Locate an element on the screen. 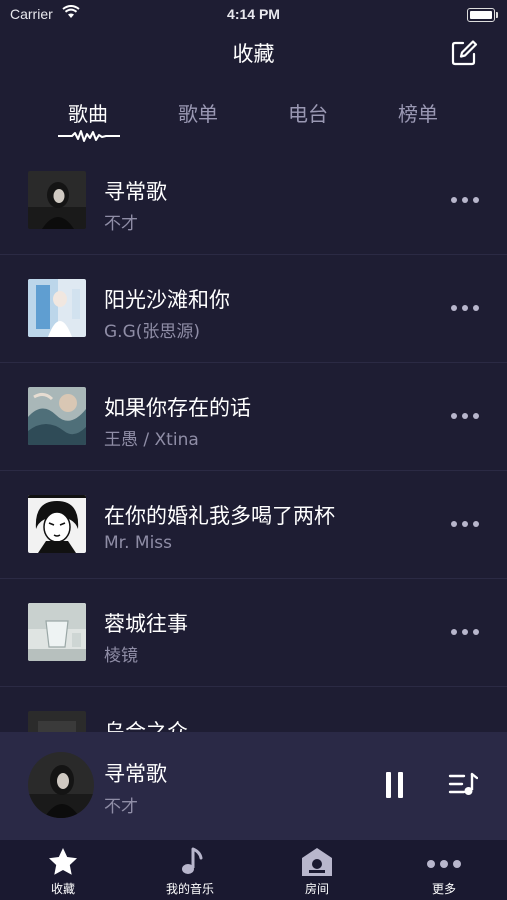  tab-label: 房间 is located at coordinates (316, 889).